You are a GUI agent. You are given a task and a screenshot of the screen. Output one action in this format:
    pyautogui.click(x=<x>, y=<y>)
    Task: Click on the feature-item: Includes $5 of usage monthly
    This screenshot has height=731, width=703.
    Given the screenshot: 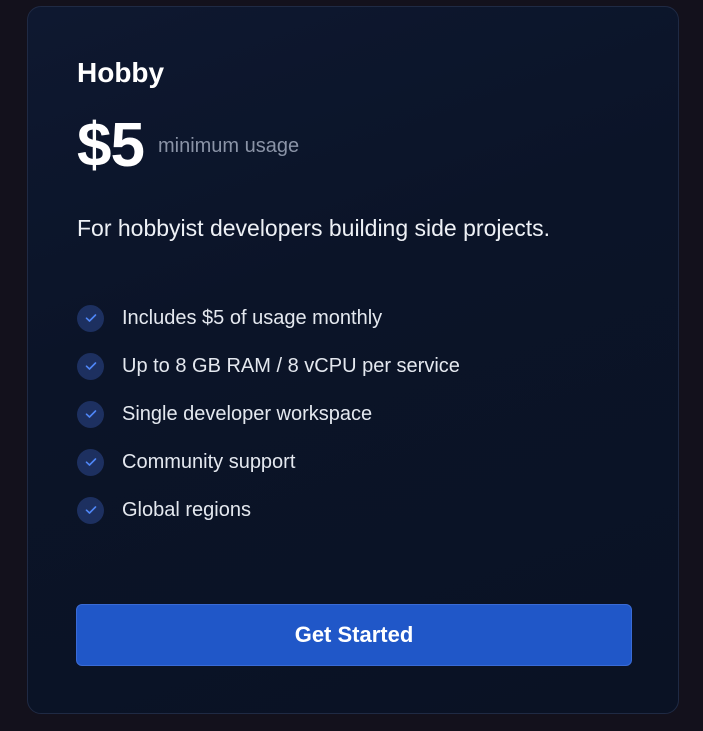 What is the action you would take?
    pyautogui.click(x=268, y=318)
    